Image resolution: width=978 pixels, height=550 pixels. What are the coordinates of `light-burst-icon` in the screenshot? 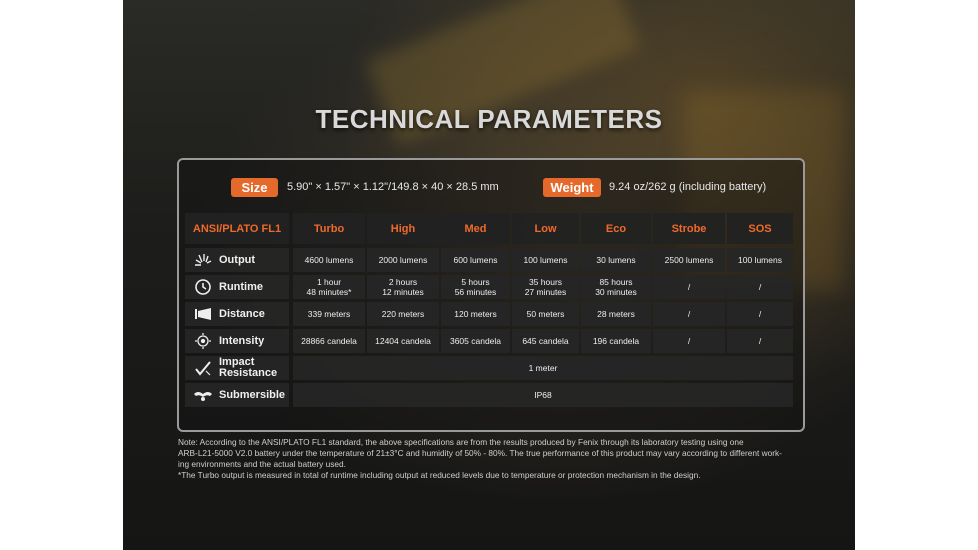 It's located at (203, 260).